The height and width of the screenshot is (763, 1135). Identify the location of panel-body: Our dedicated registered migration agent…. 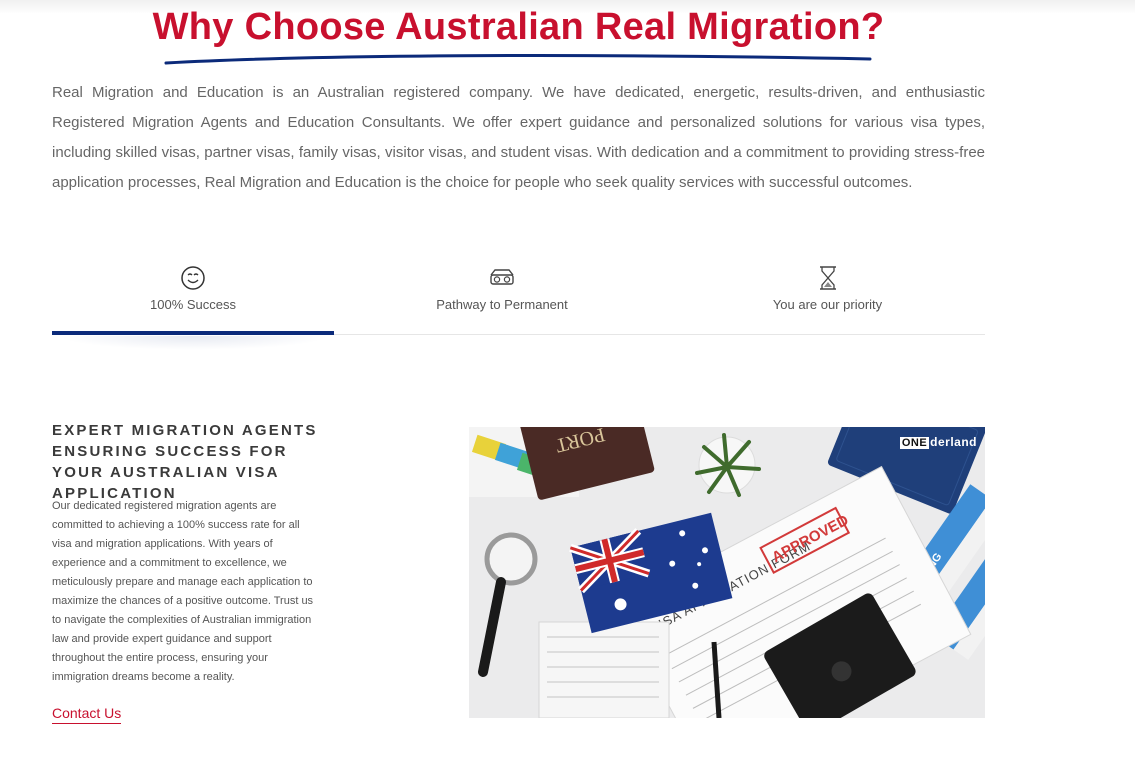
(183, 591).